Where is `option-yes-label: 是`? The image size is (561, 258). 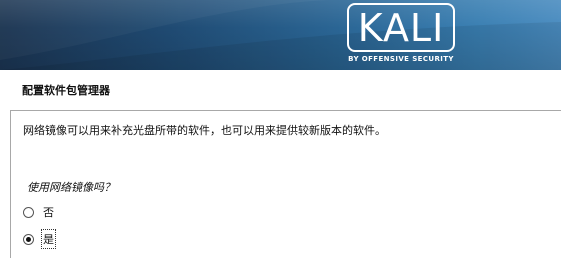 option-yes-label: 是 is located at coordinates (48, 239).